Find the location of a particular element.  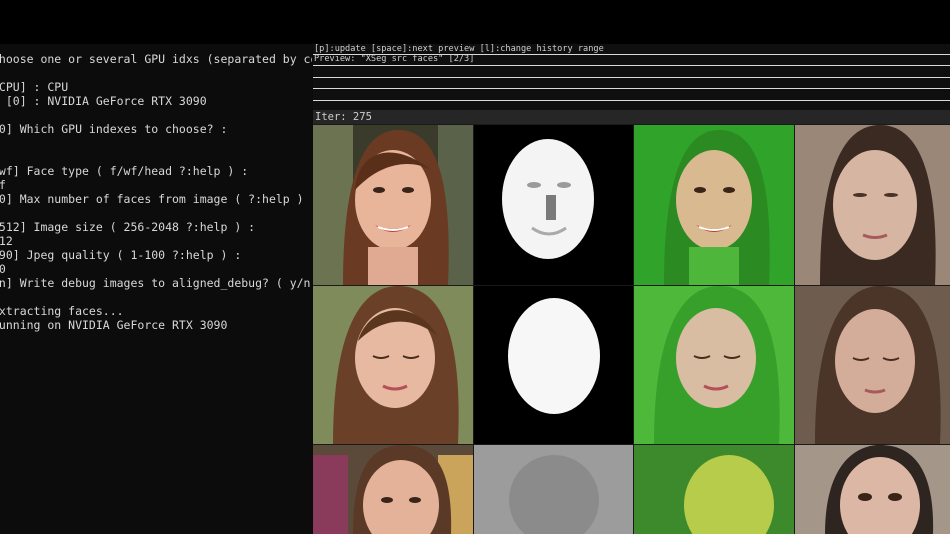

preview-title: Preview: "XSeg src faces" [2/3] is located at coordinates (394, 59).